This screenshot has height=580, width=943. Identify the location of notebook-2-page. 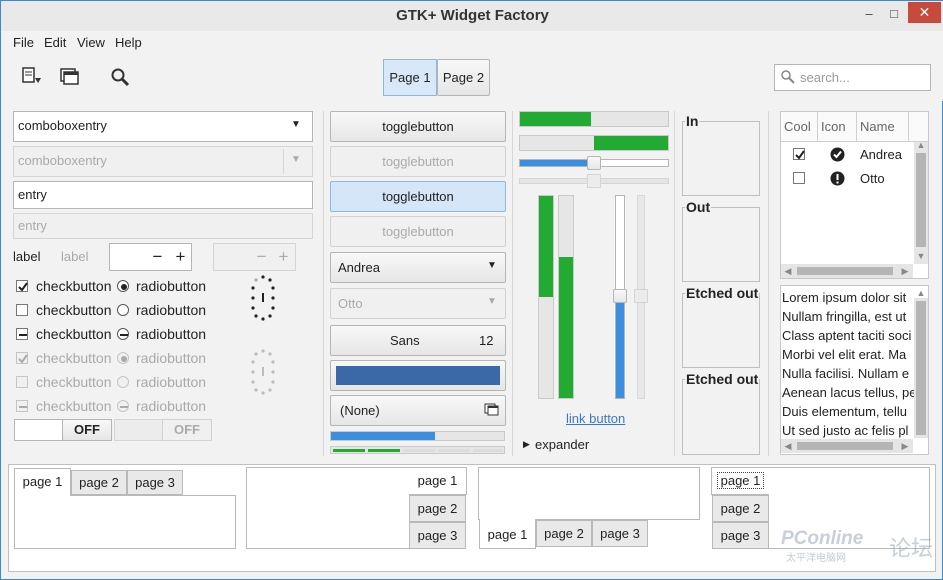
(328, 508).